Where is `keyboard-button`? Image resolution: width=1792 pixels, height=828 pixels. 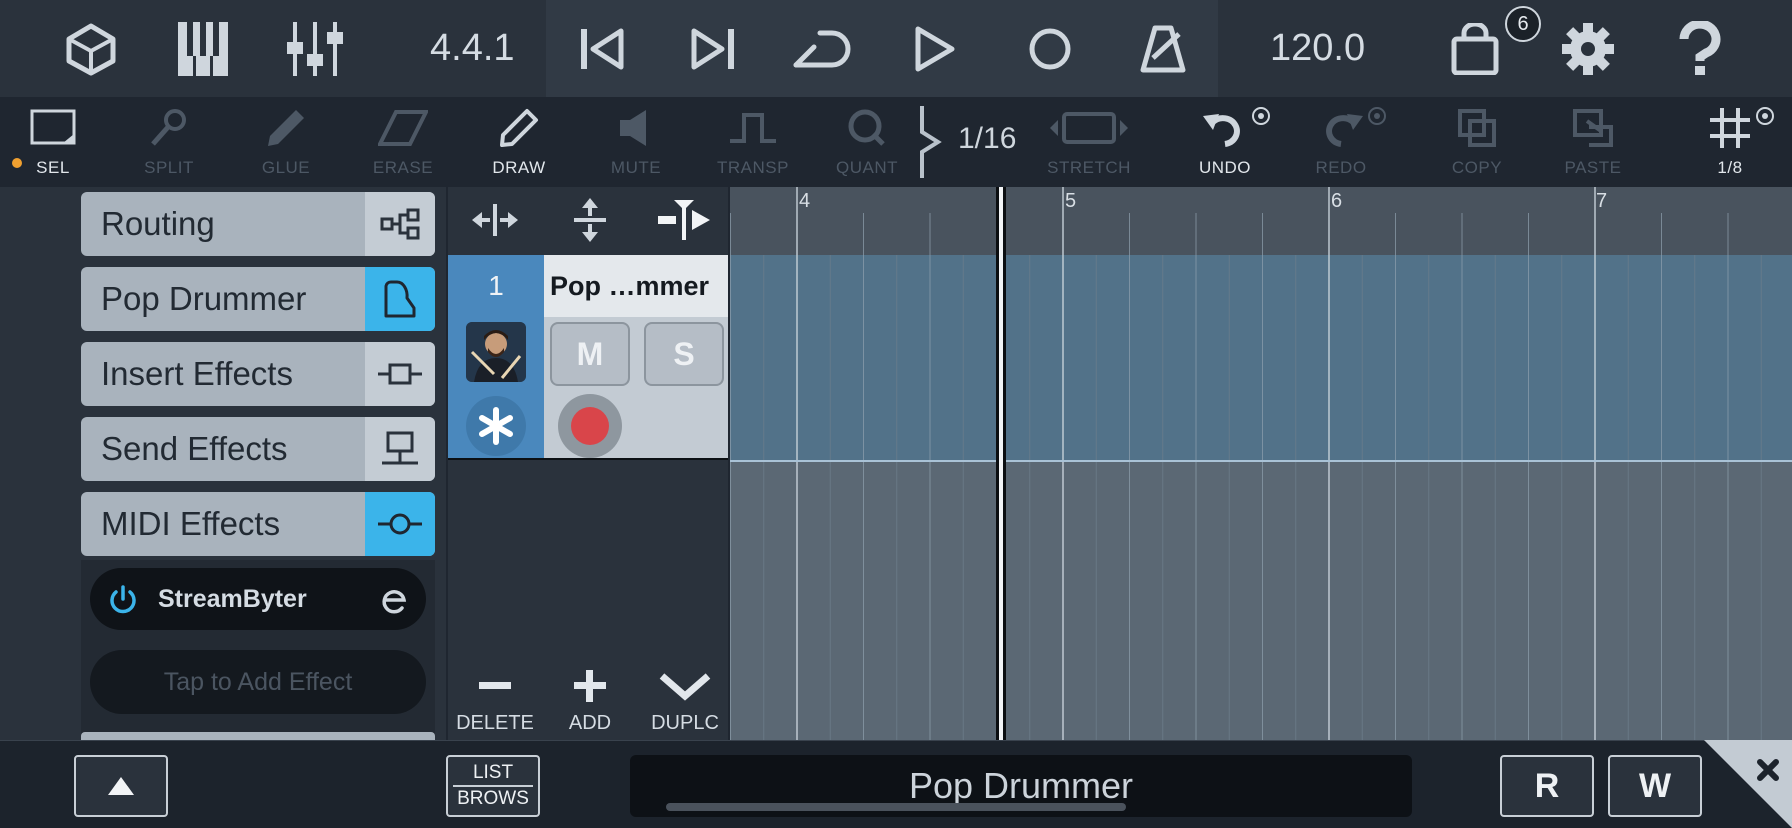
keyboard-button is located at coordinates (203, 49).